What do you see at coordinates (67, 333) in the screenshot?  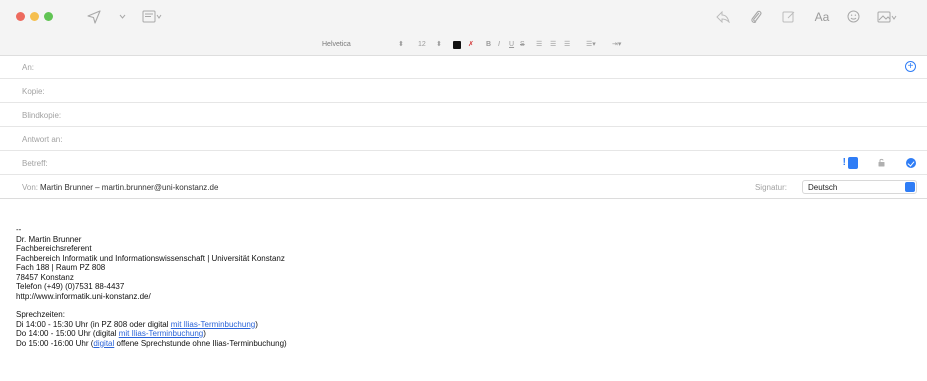 I see `office-hours-2-text: Do 14:00 - 15:00 Uhr (digital` at bounding box center [67, 333].